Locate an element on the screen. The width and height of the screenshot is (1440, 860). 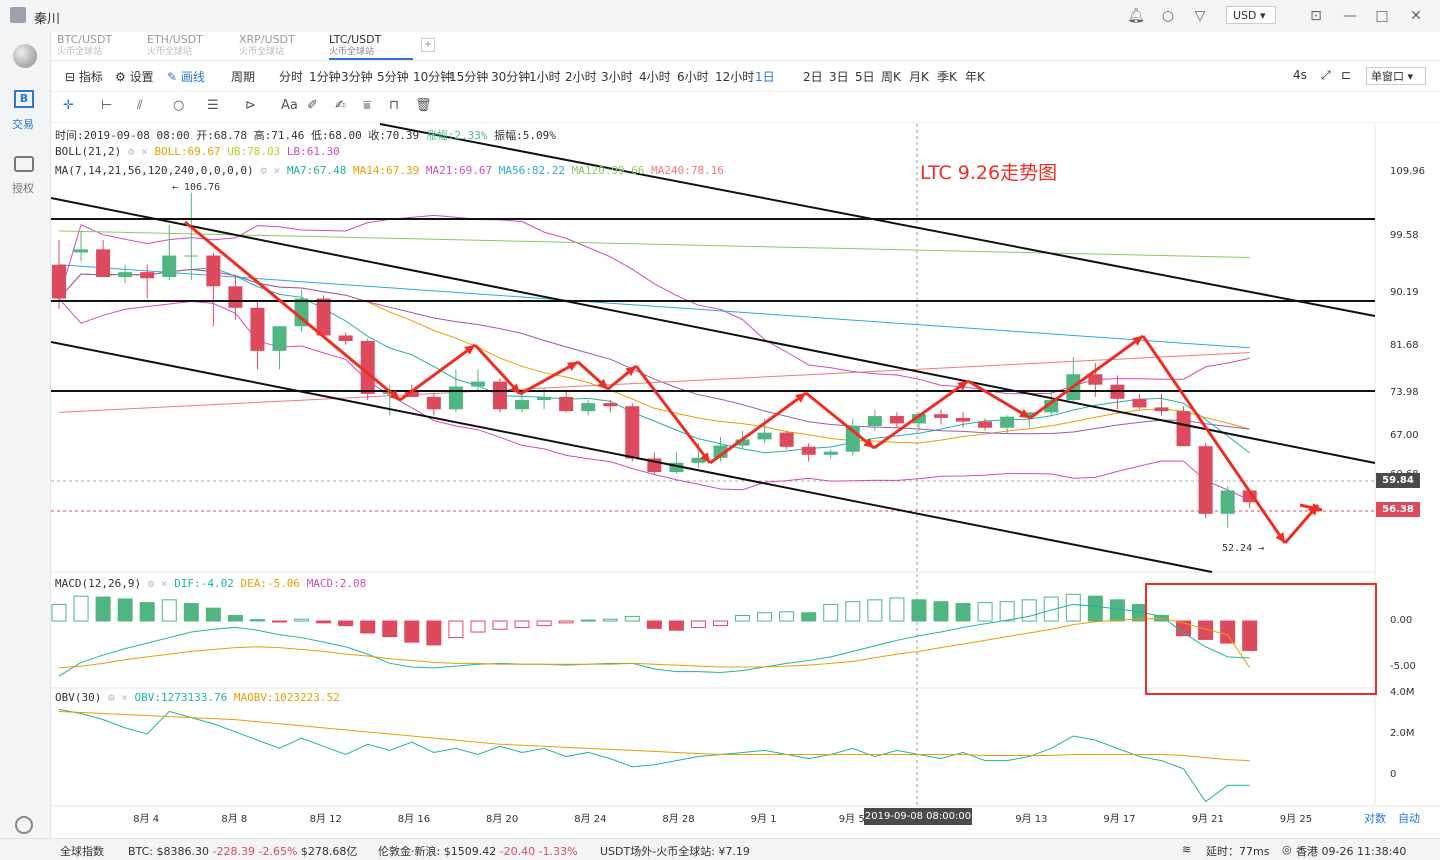
time-axis-label: 8月 12 is located at coordinates (325, 819).